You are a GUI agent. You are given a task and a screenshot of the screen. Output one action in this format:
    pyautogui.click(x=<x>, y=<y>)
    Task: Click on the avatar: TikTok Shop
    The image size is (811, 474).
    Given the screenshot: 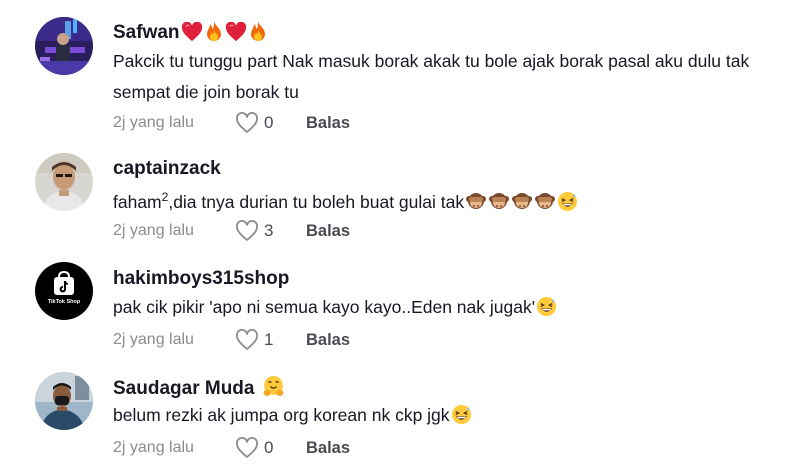 What is the action you would take?
    pyautogui.click(x=64, y=291)
    